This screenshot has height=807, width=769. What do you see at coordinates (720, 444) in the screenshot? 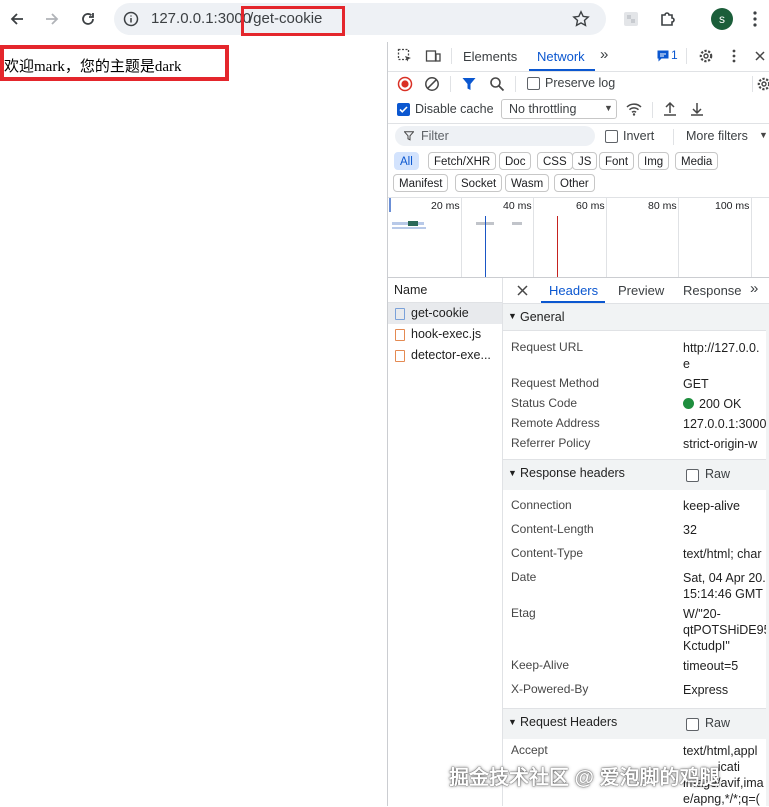
I see `header-value: strict-origin-w` at bounding box center [720, 444].